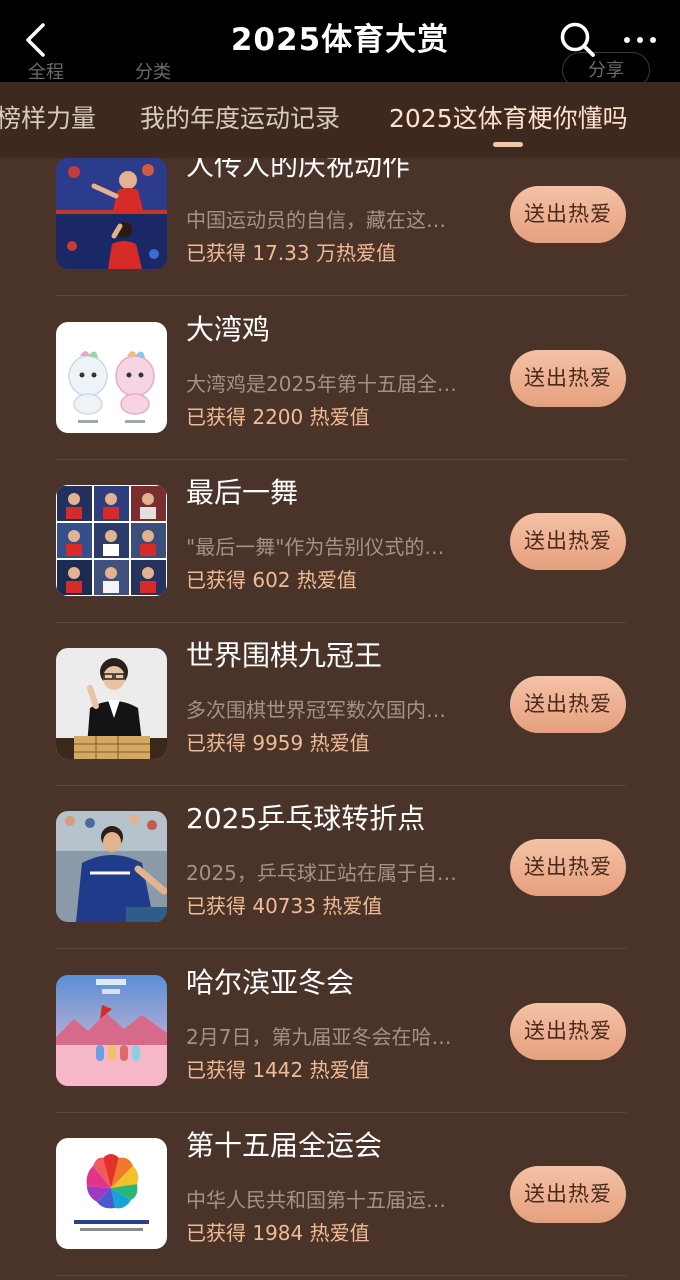 The image size is (680, 1280). I want to click on item-title: 2025乒乓球转折点, so click(306, 818).